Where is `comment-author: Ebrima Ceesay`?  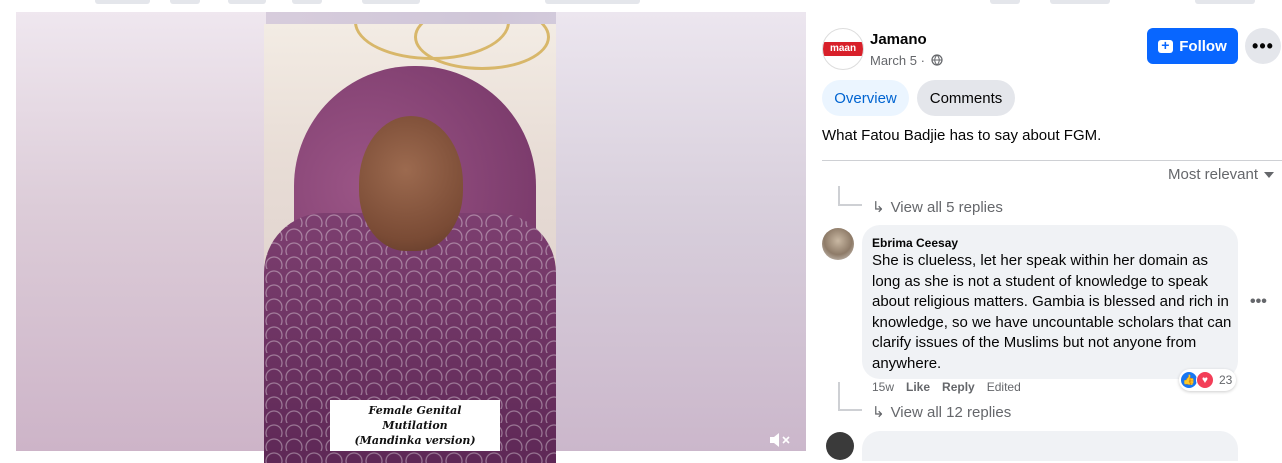 comment-author: Ebrima Ceesay is located at coordinates (915, 243).